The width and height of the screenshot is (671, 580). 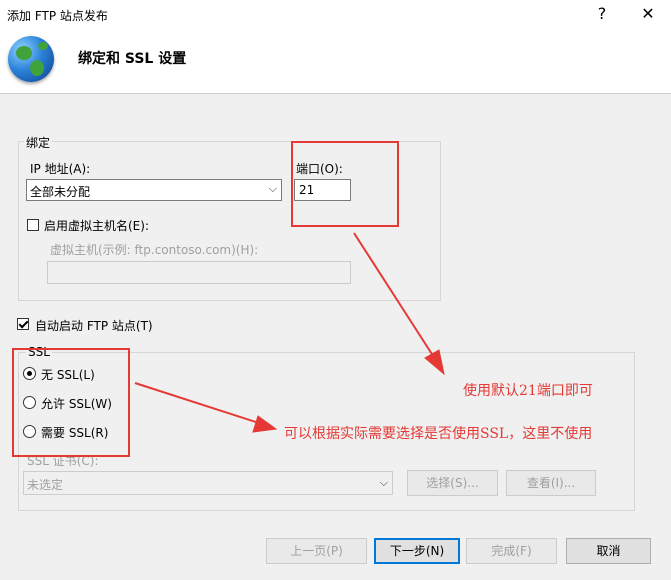 I want to click on port-annotation: 使用默认21端口即可, so click(x=528, y=391).